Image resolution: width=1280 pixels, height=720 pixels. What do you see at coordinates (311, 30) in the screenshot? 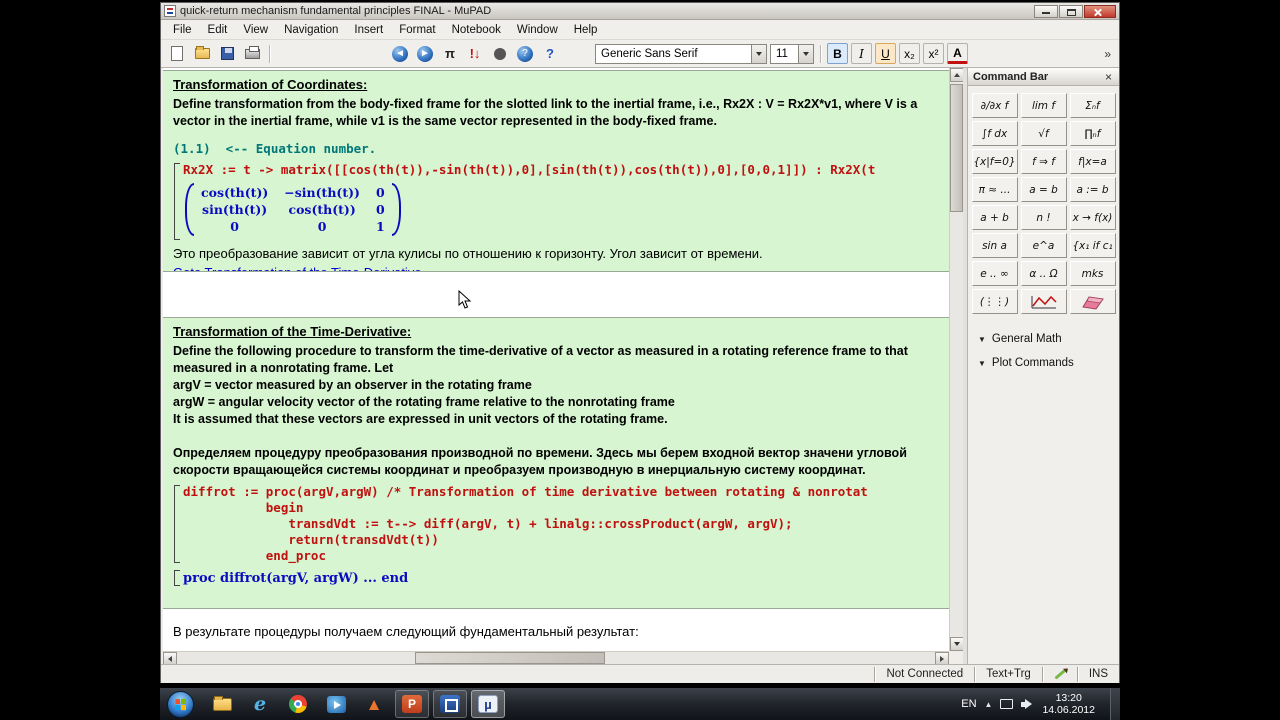
I see `menu-navigation: Navigation` at bounding box center [311, 30].